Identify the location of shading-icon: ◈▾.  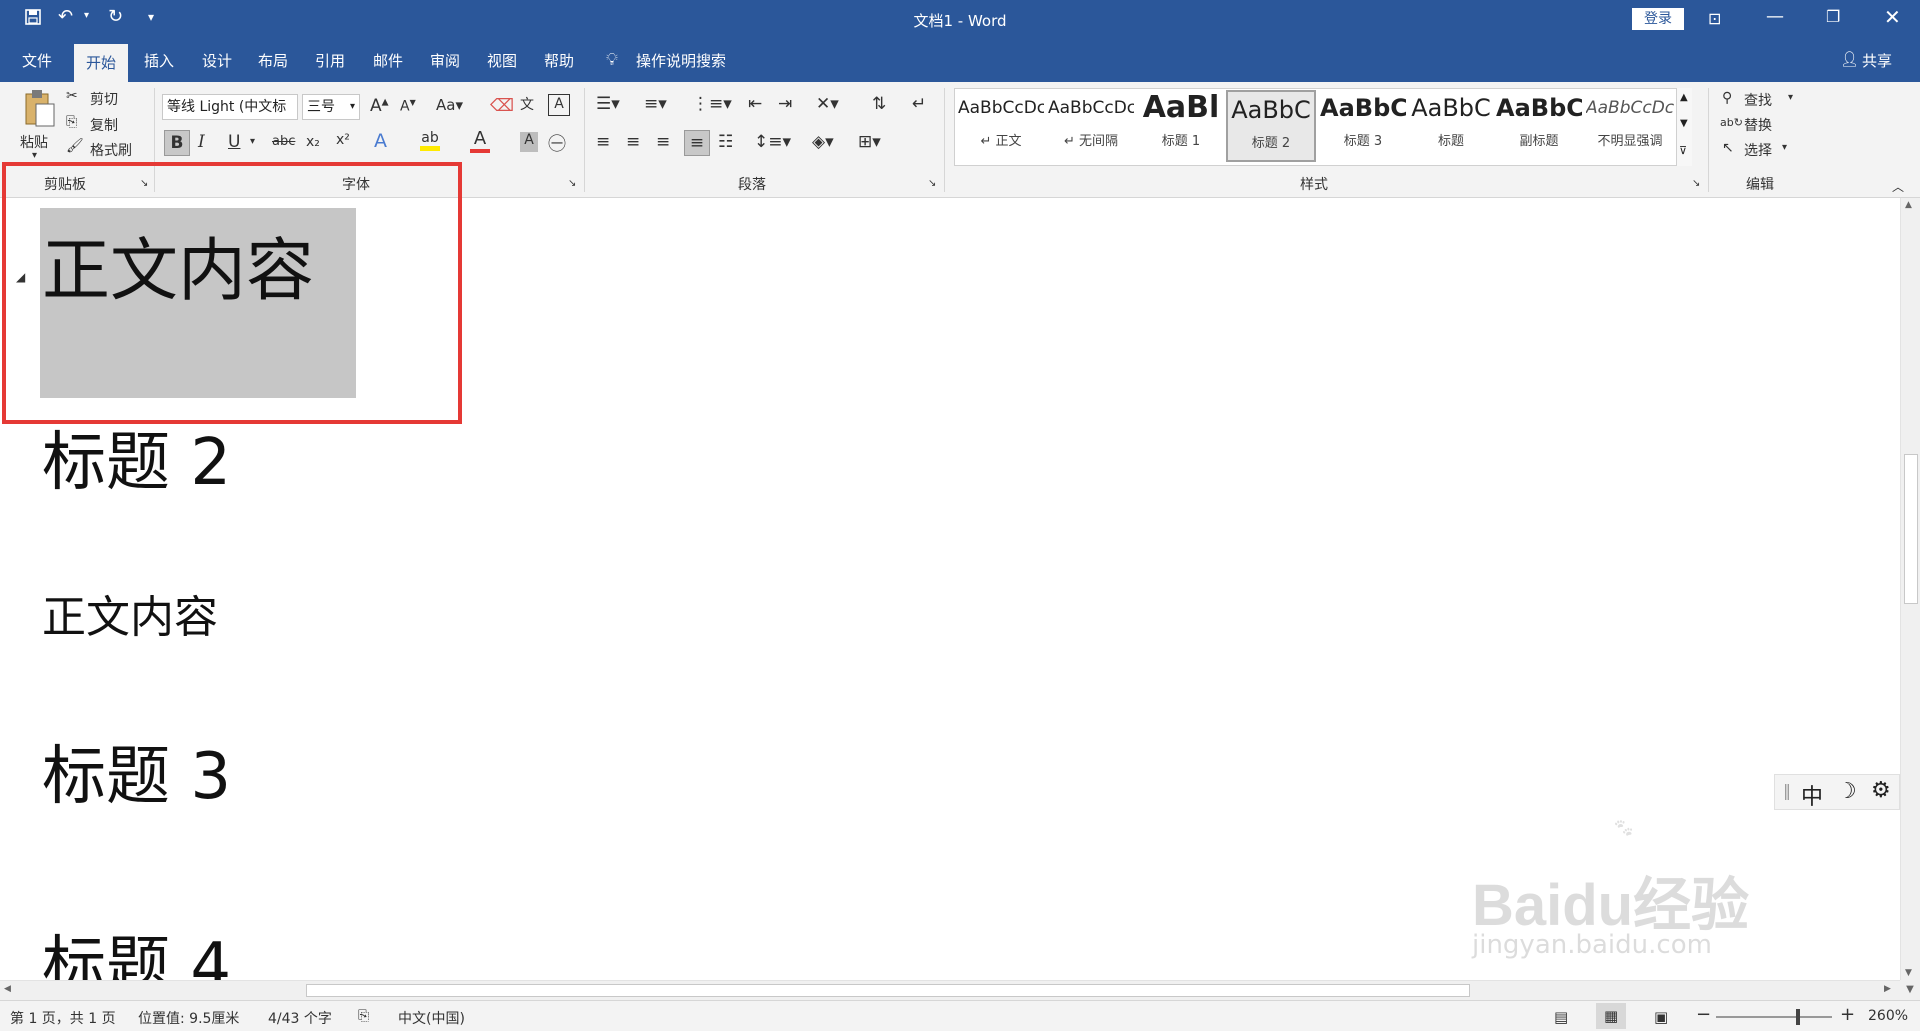
(823, 142).